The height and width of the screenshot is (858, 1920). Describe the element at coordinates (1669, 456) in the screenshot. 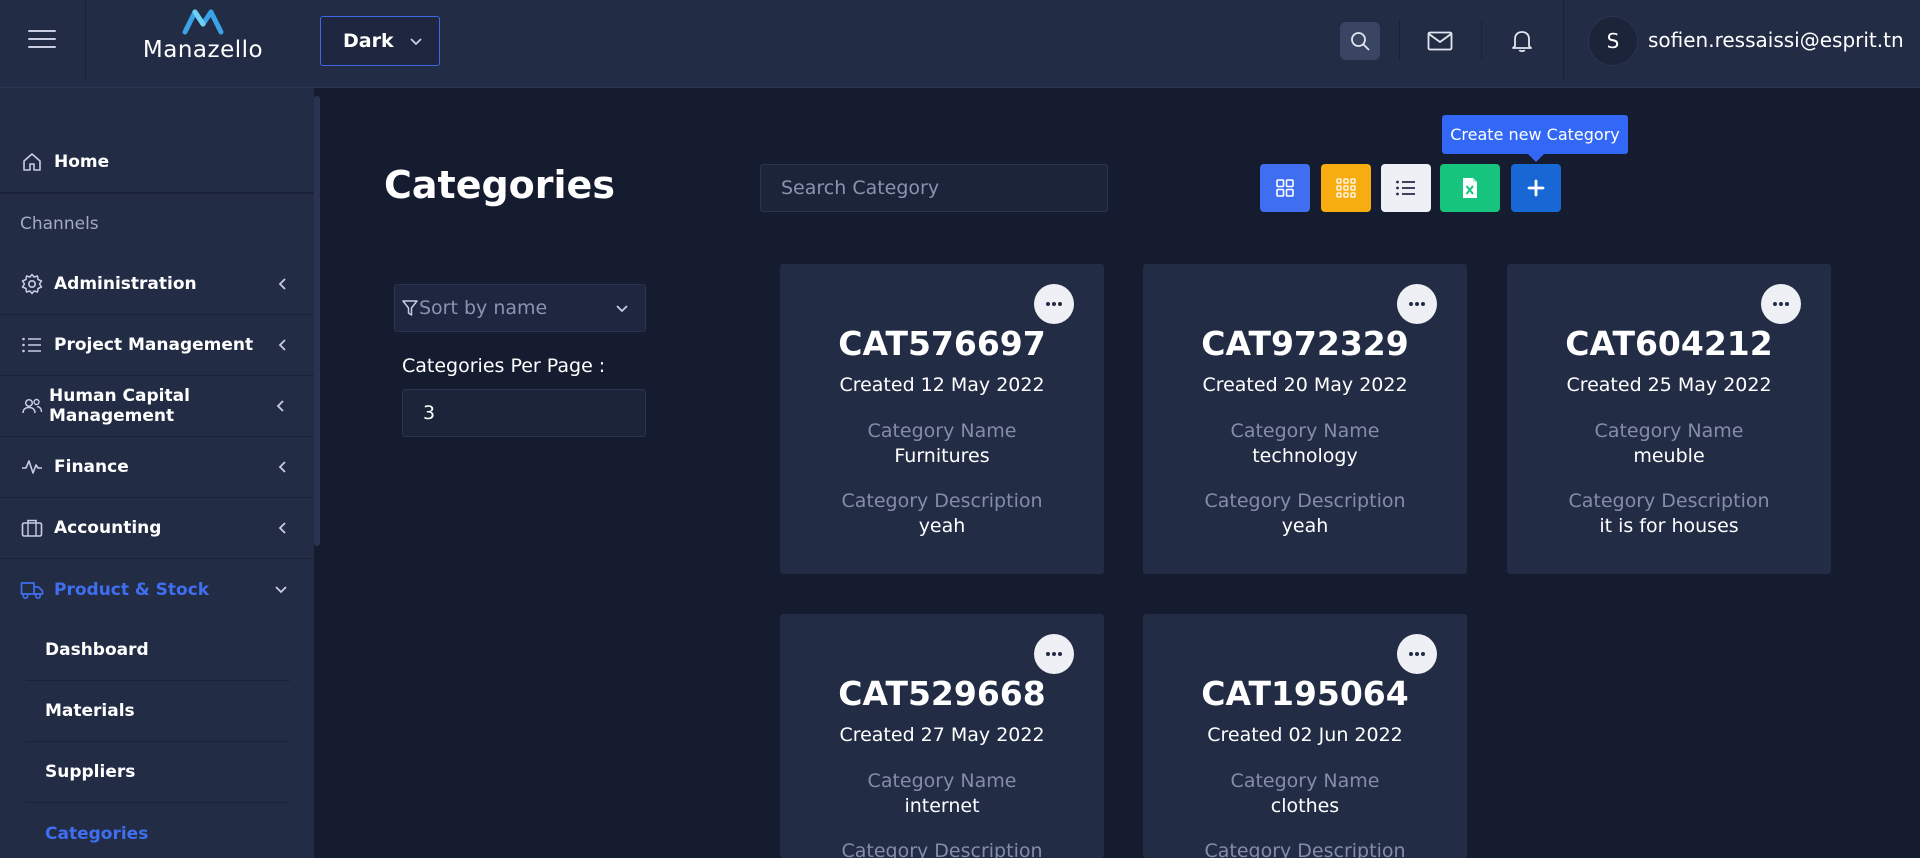

I see `category-name-value: meuble` at that location.